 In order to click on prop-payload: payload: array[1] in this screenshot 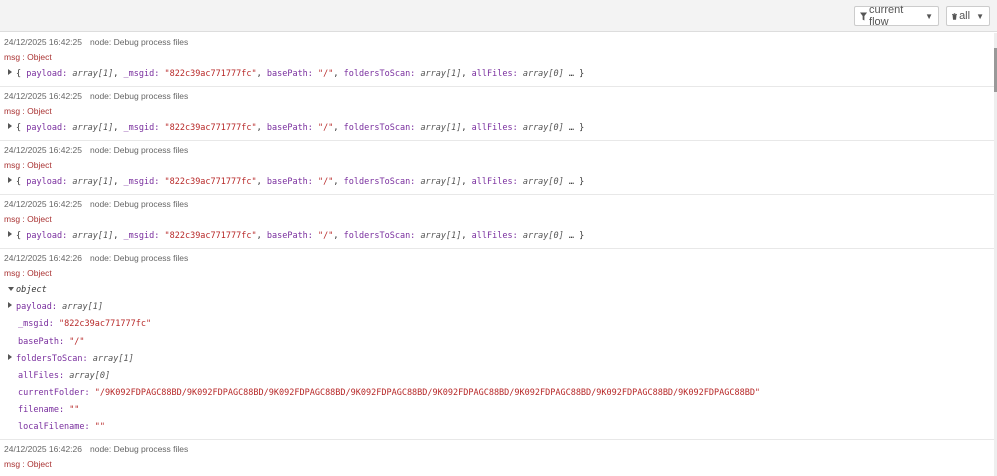, I will do `click(55, 307)`.